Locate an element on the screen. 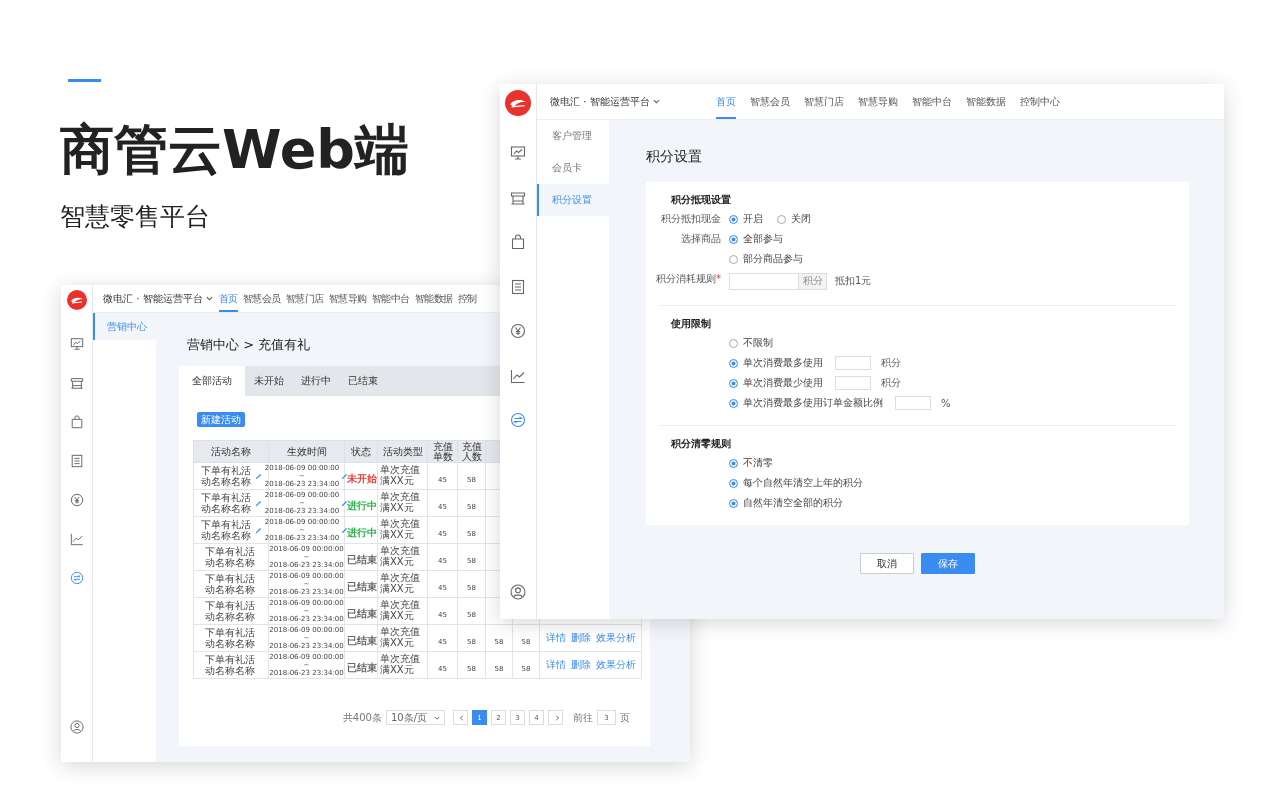 The height and width of the screenshot is (800, 1280). column-header: 活动名称 is located at coordinates (231, 451).